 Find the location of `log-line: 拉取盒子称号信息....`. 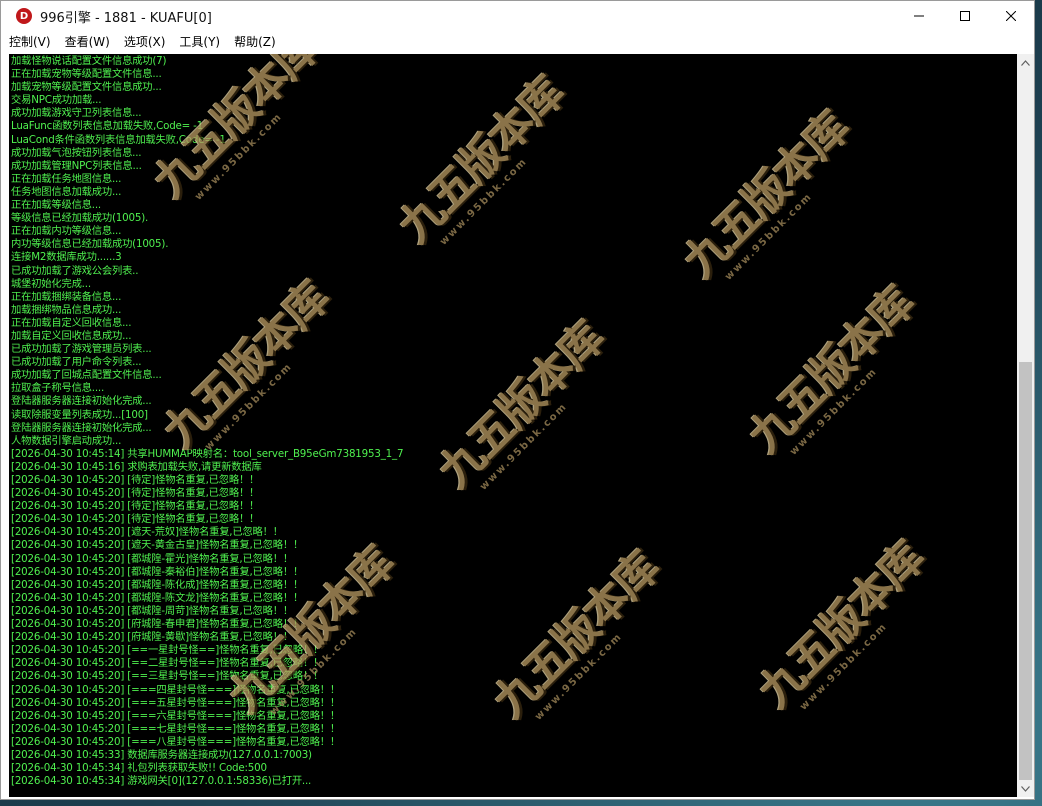

log-line: 拉取盒子称号信息.... is located at coordinates (58, 388).